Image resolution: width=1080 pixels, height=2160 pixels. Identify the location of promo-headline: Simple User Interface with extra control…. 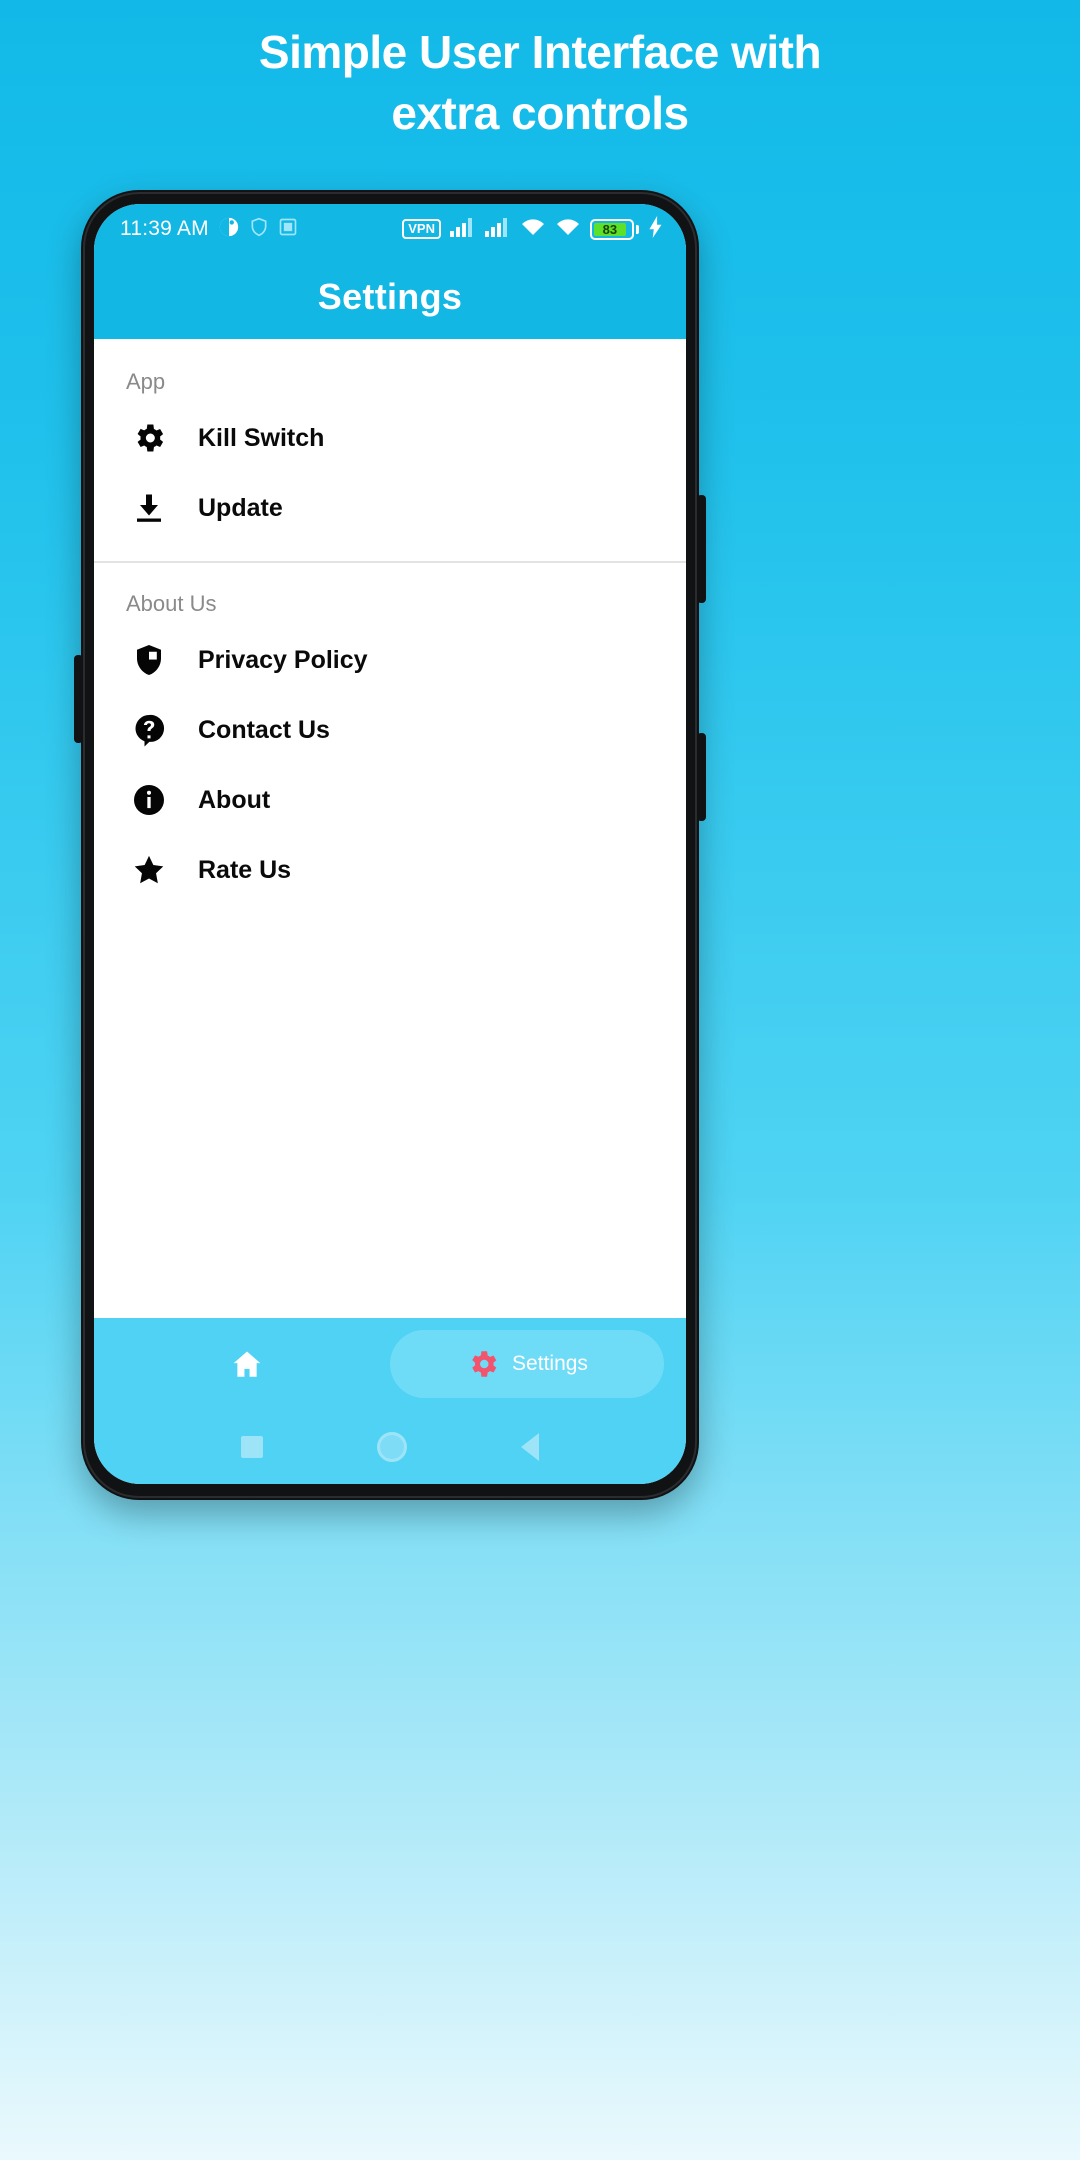
(540, 83).